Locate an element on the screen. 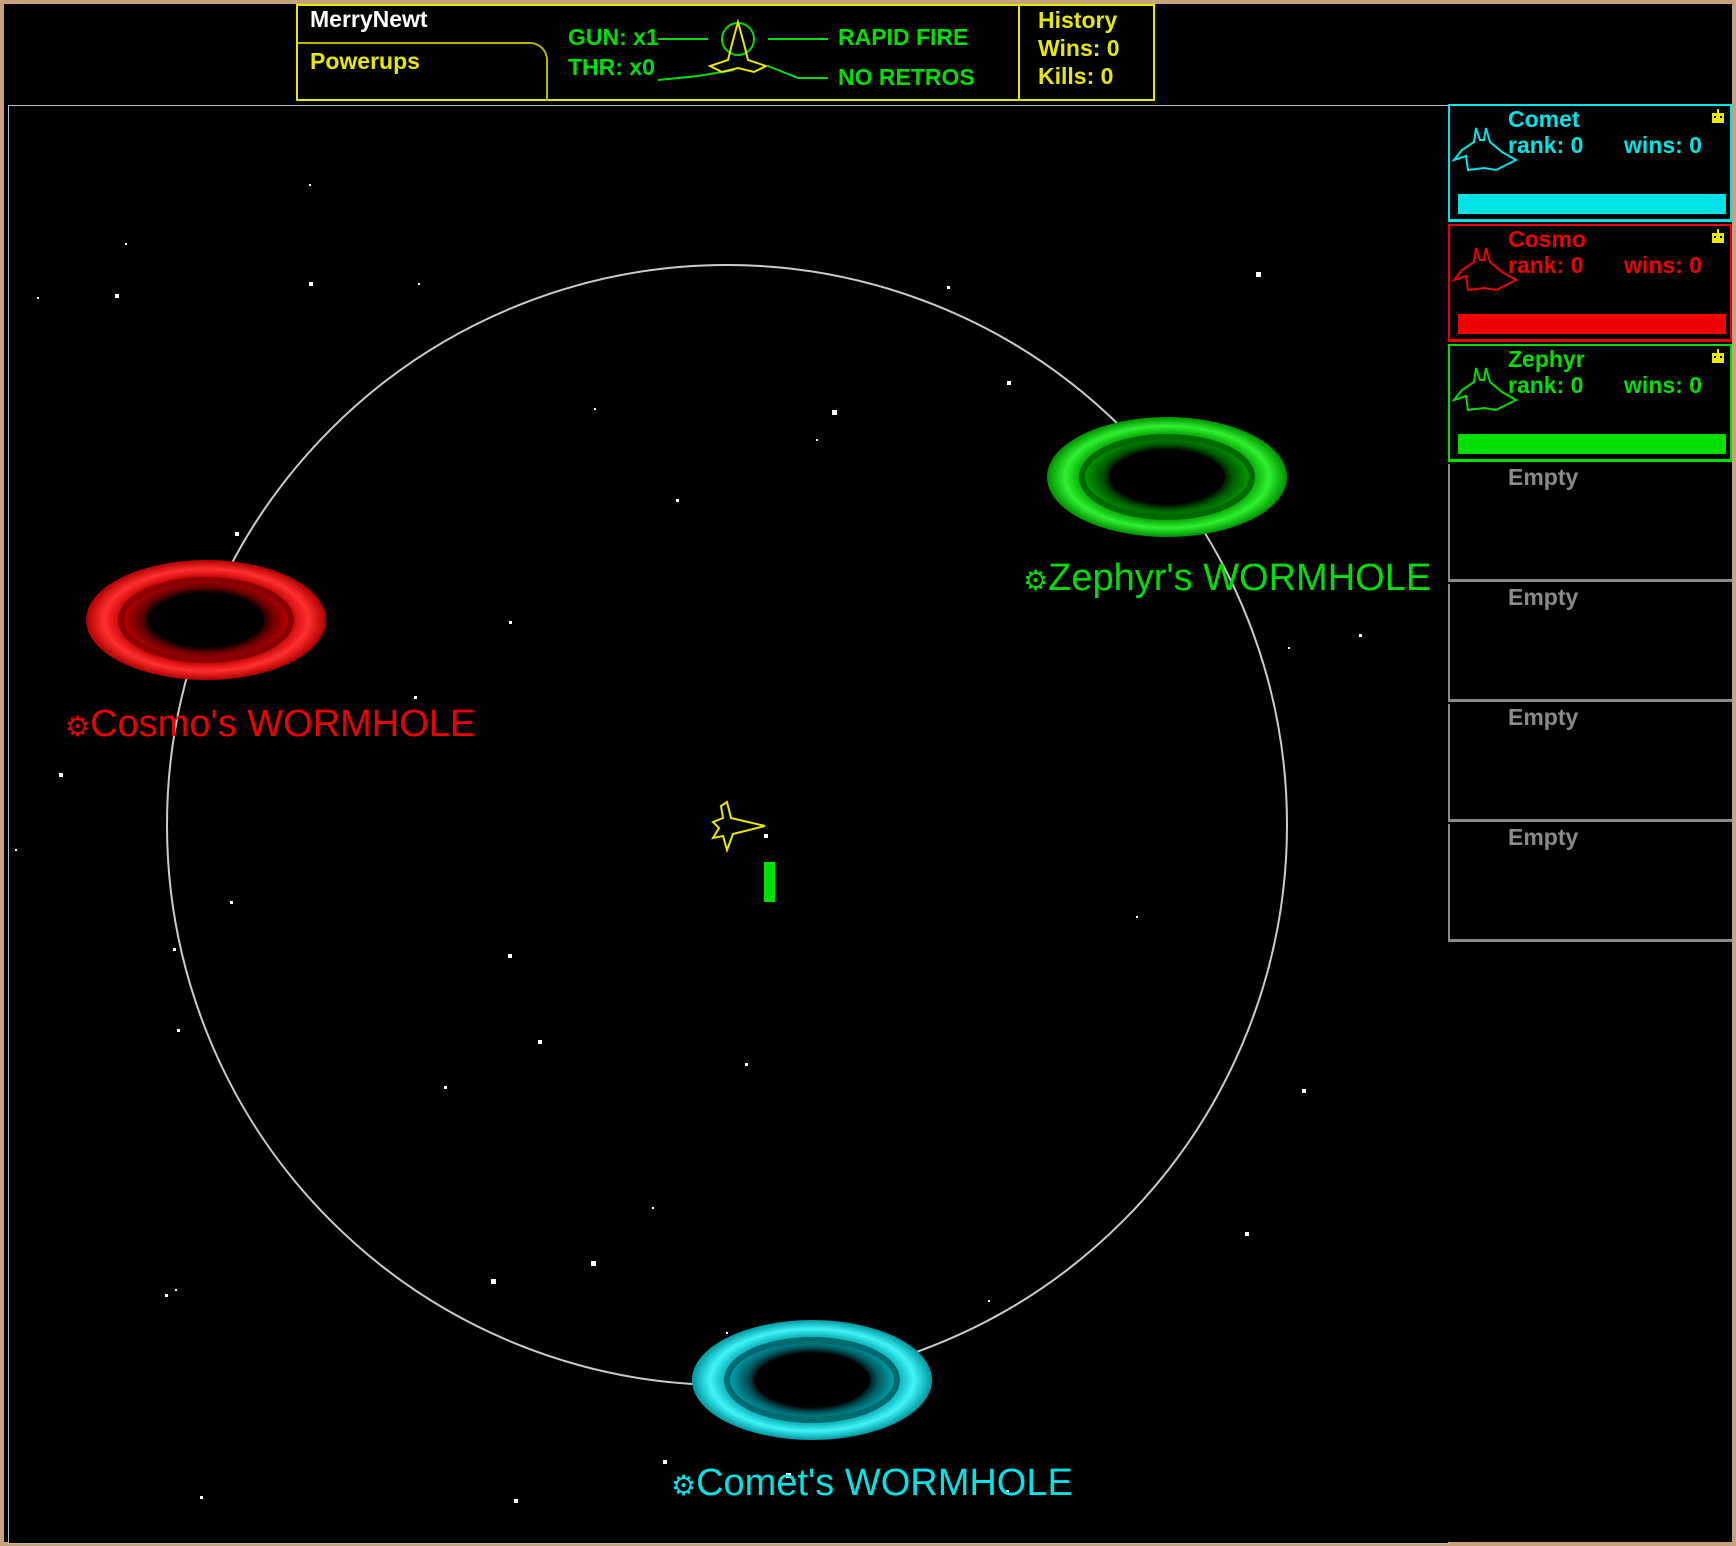 The width and height of the screenshot is (1736, 1546). comet-wormhole-label: ⚙Comet's WORMHOLE is located at coordinates (872, 1483).